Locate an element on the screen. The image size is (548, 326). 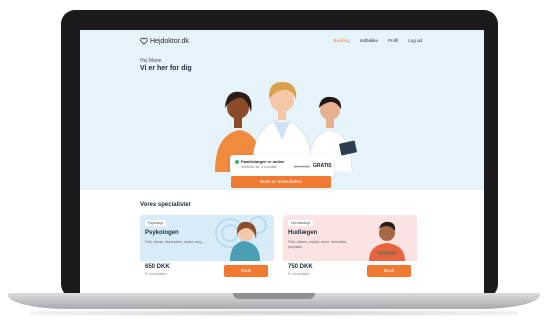
status-text: Familielægen er online is located at coordinates (263, 161).